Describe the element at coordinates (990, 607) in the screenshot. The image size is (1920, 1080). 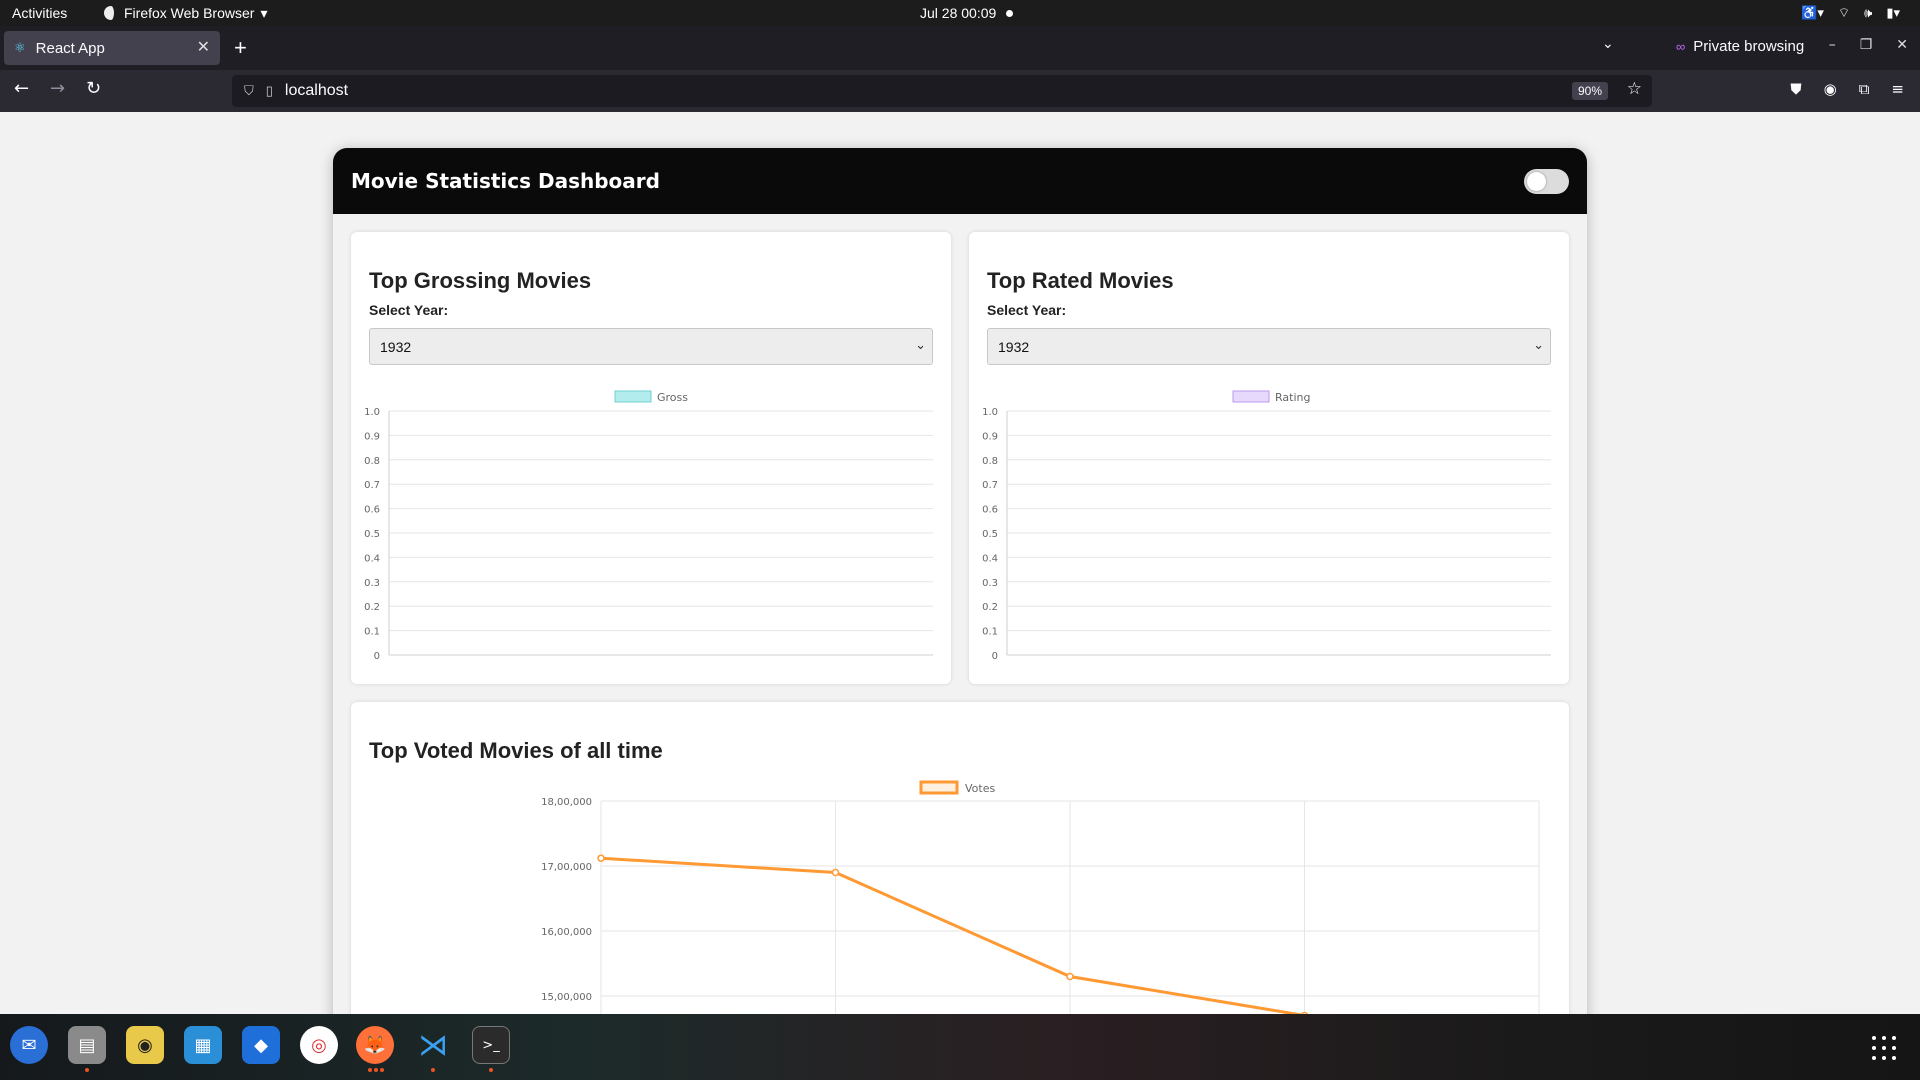
I see `rating-y-tick-label: 0.2` at that location.